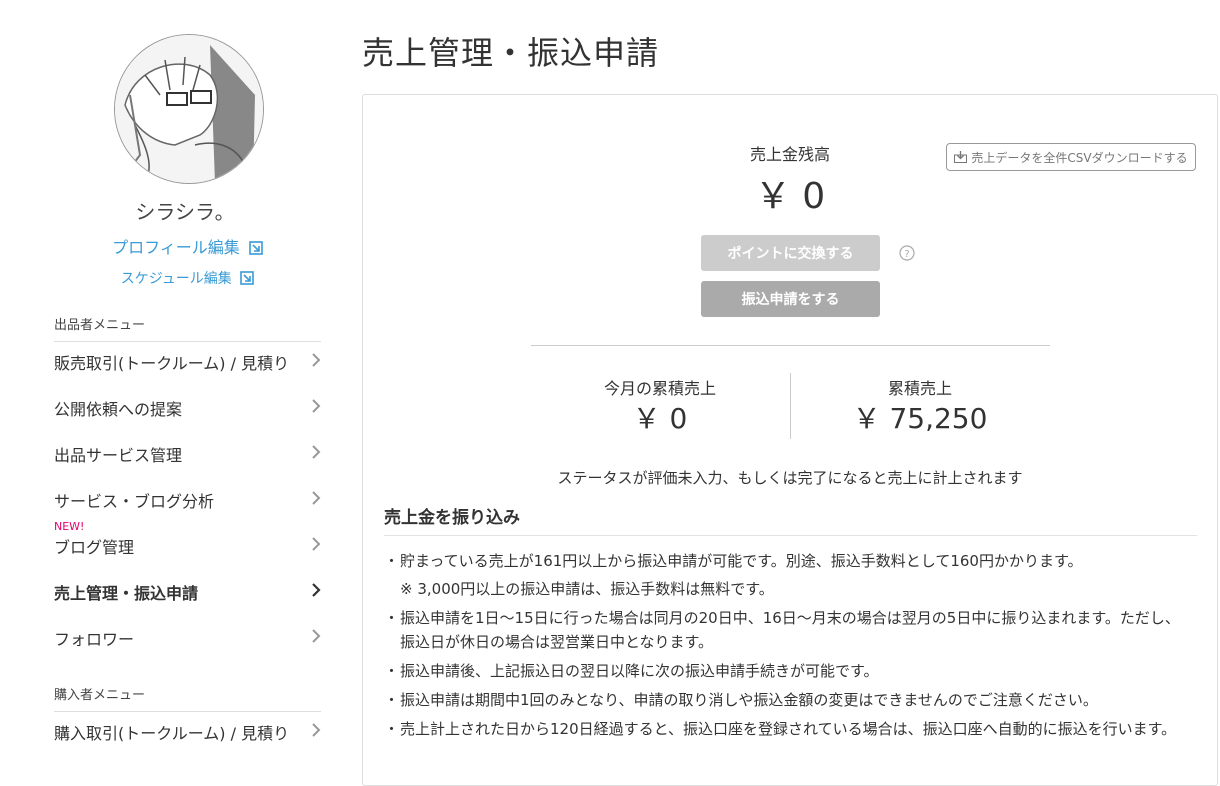 The height and width of the screenshot is (786, 1220). I want to click on sidebar-item-analytics: サービス・ブログ分析, so click(187, 499).